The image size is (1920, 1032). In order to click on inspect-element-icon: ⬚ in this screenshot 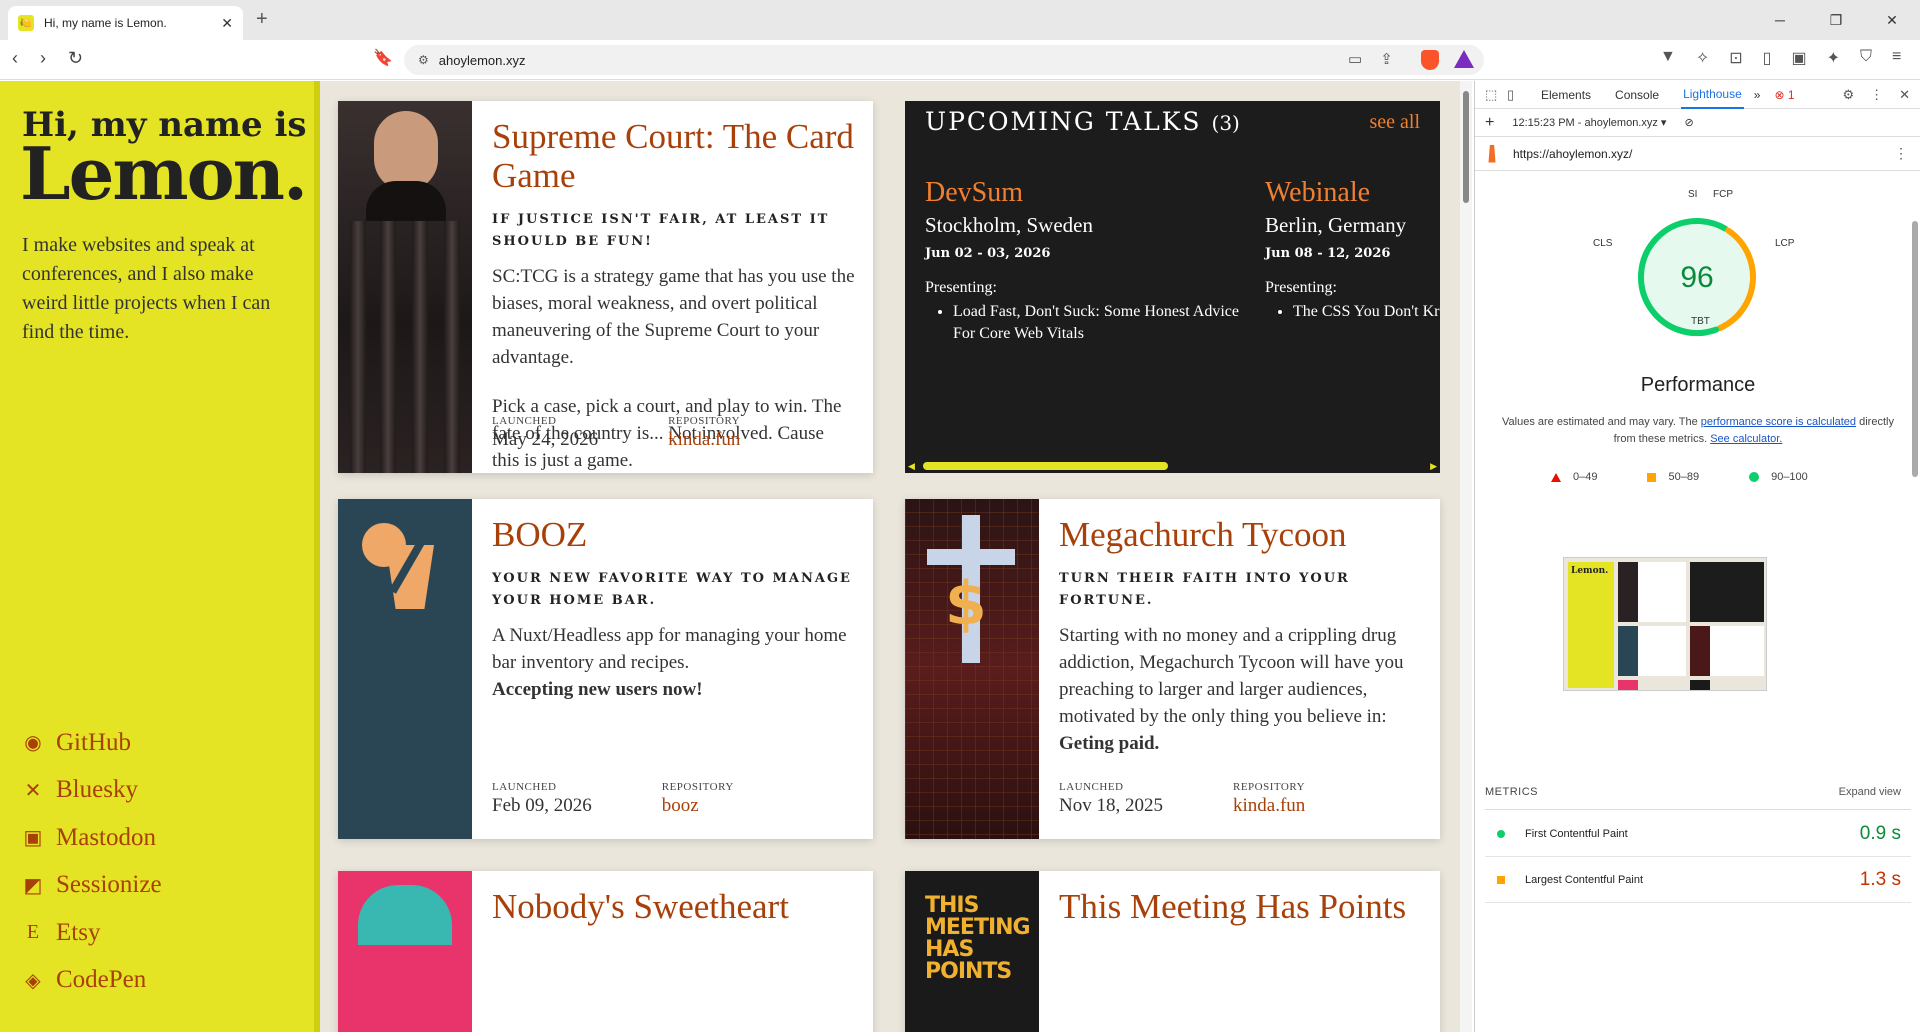, I will do `click(1496, 95)`.